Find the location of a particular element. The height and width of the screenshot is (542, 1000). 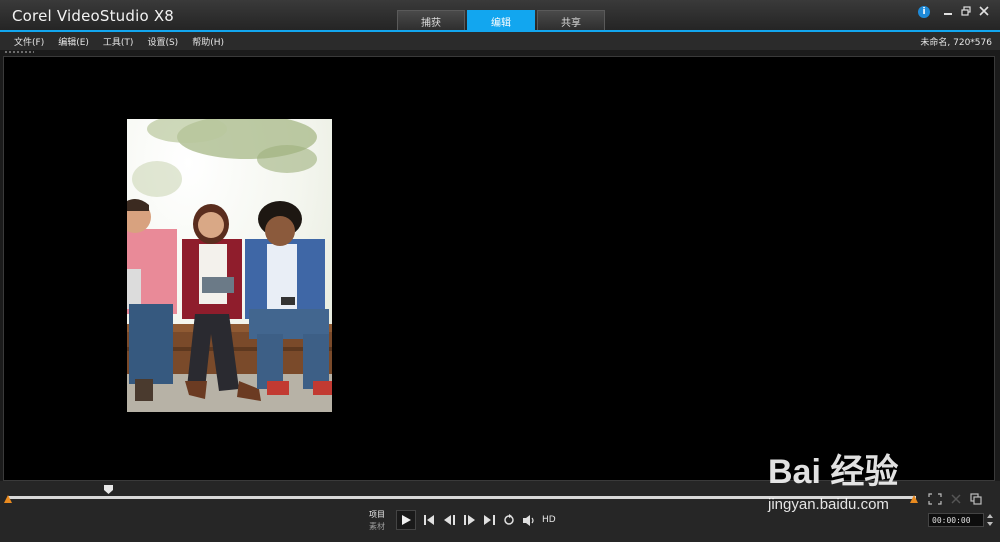

play-icon is located at coordinates (406, 520).